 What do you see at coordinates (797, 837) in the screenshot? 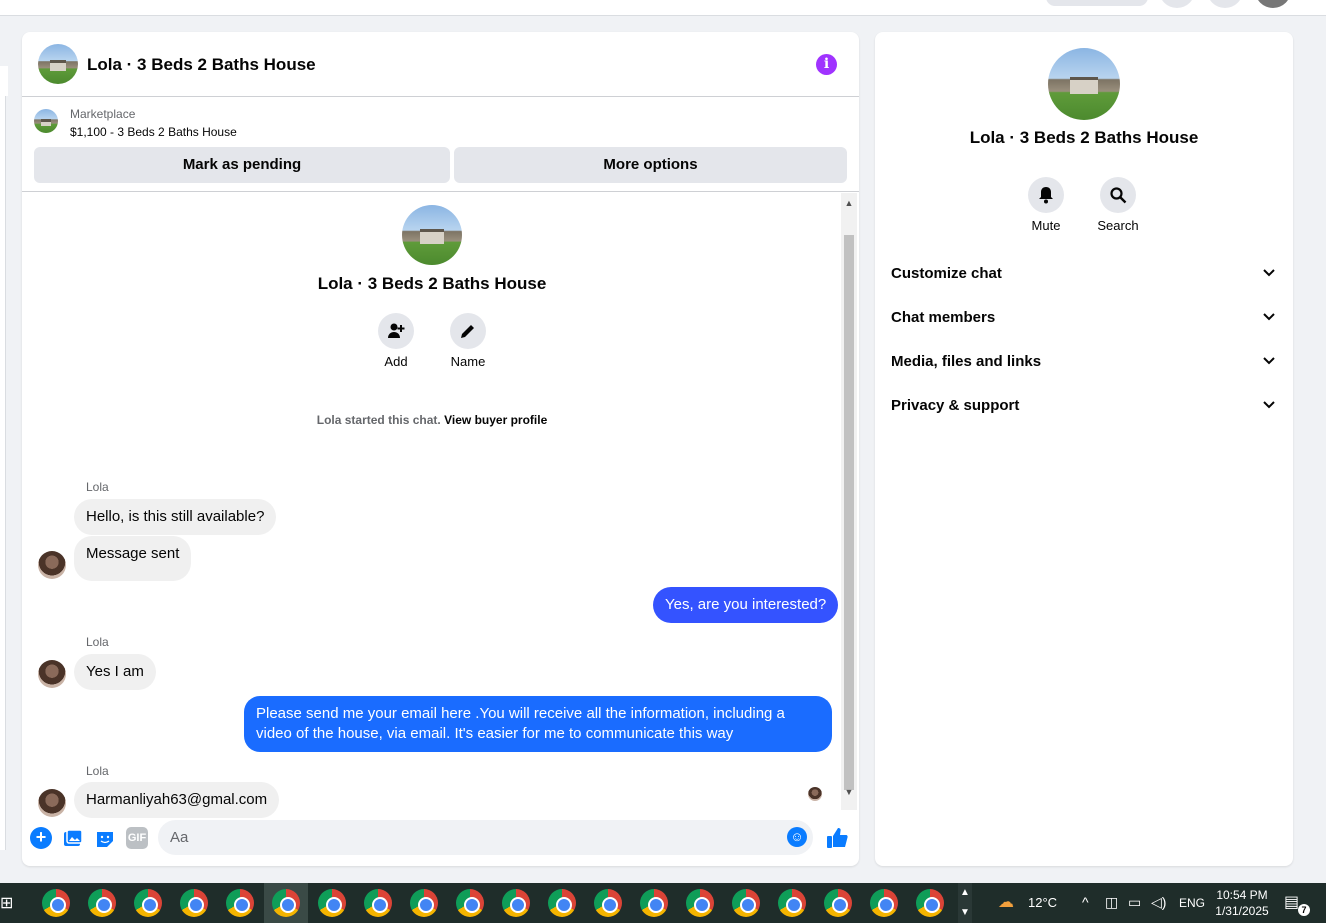
I see `emoji-icon: ☺` at bounding box center [797, 837].